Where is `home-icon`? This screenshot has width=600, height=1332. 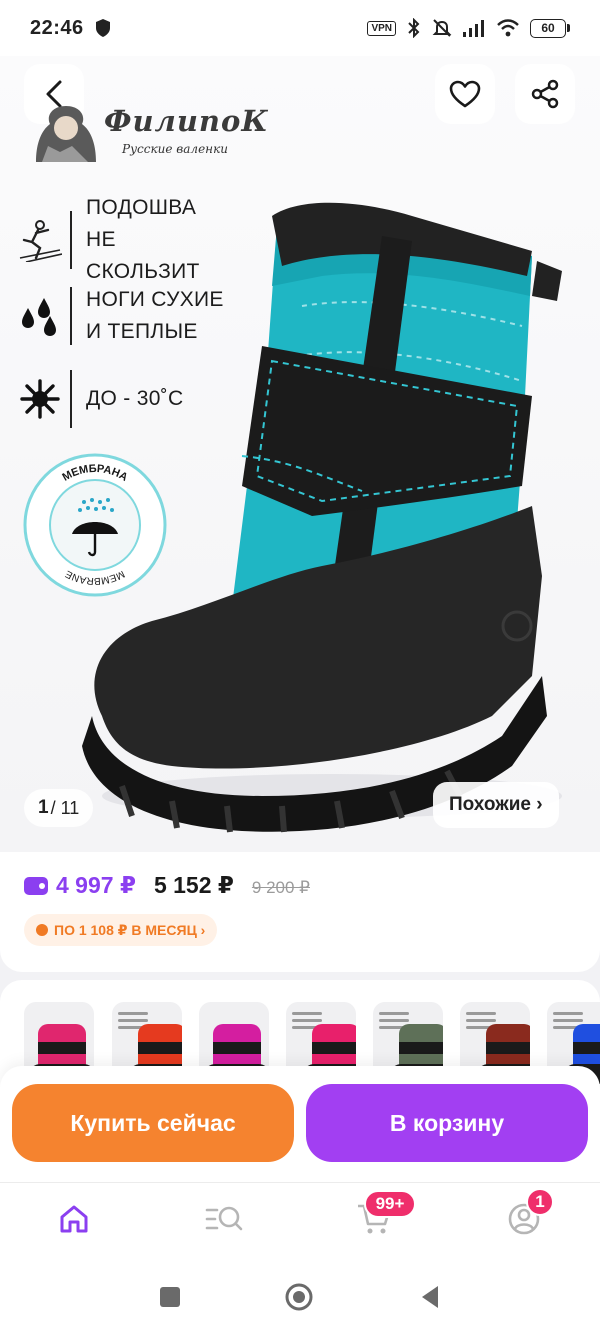
home-icon is located at coordinates (74, 1219).